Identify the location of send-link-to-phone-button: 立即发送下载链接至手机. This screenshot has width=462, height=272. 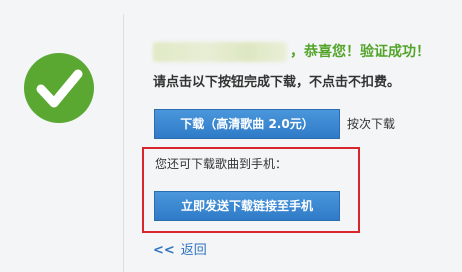
(247, 206).